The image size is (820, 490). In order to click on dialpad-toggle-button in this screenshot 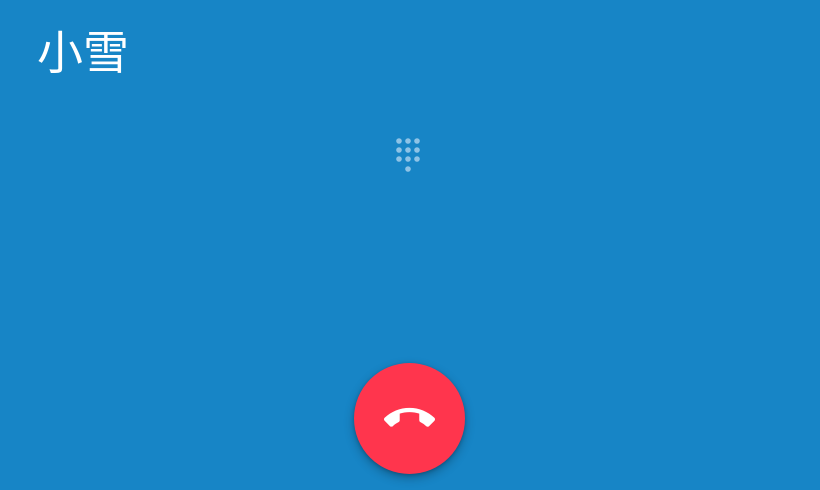, I will do `click(409, 156)`.